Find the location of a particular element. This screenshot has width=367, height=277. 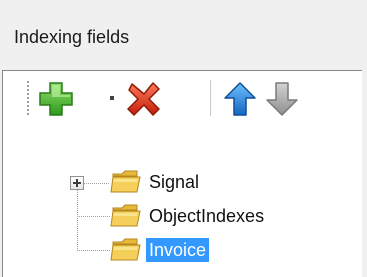

delete-button is located at coordinates (143, 98).